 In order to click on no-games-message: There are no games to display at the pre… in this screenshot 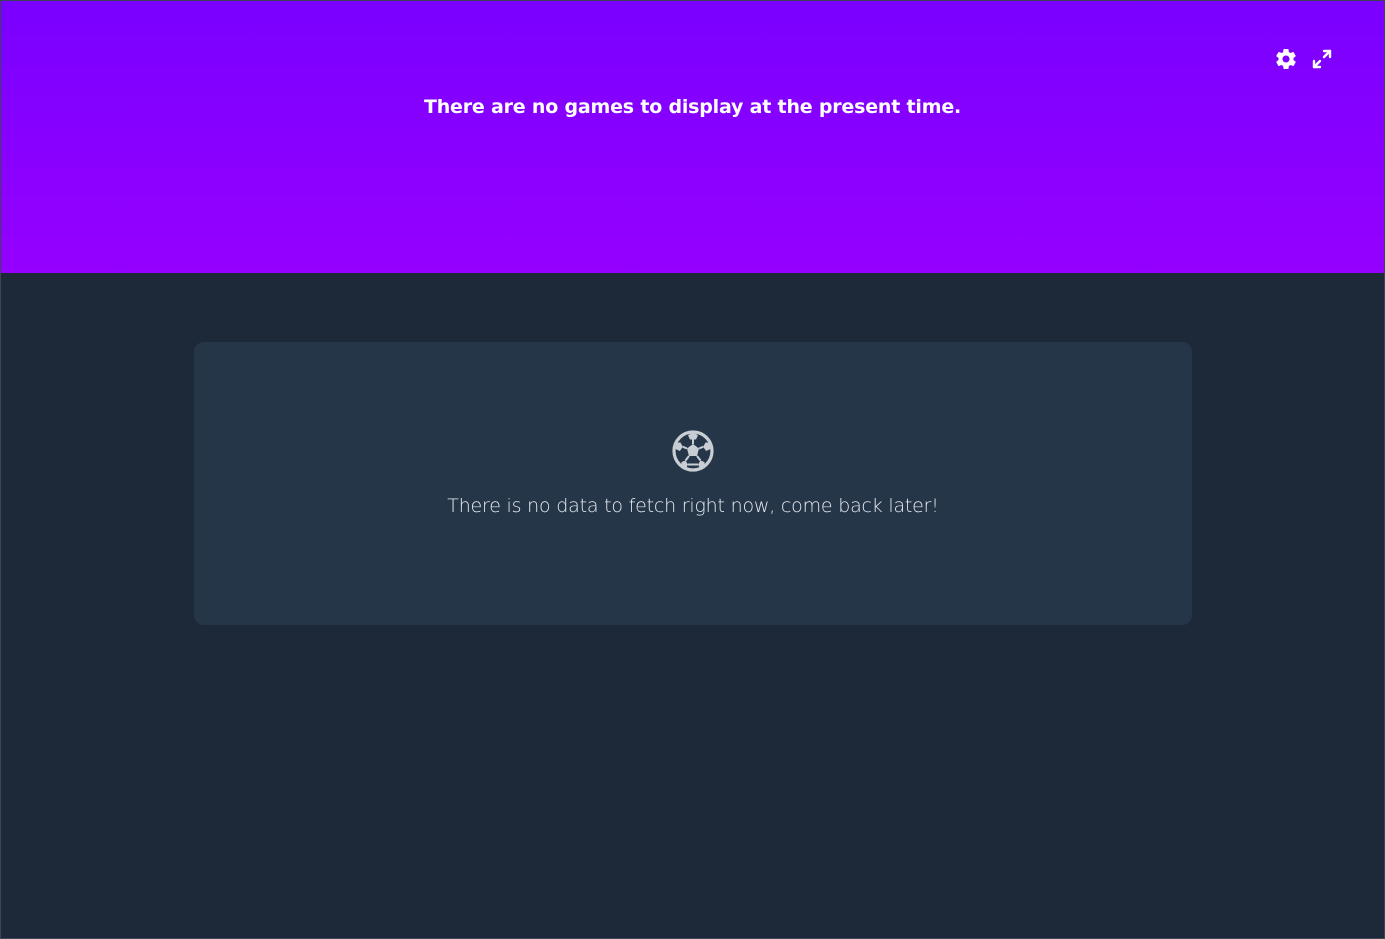, I will do `click(692, 107)`.